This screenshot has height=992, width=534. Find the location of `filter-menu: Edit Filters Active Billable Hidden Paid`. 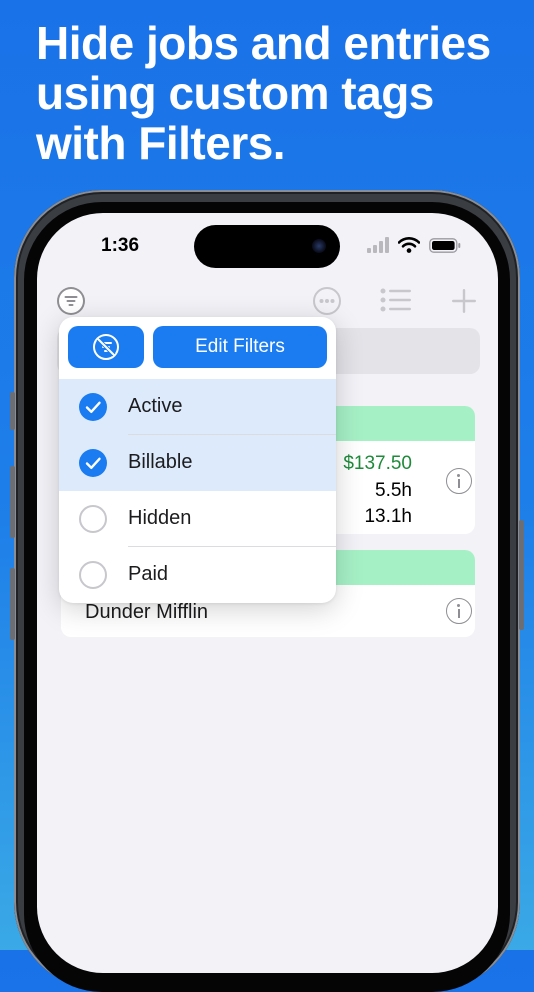

filter-menu: Edit Filters Active Billable Hidden Paid is located at coordinates (197, 460).